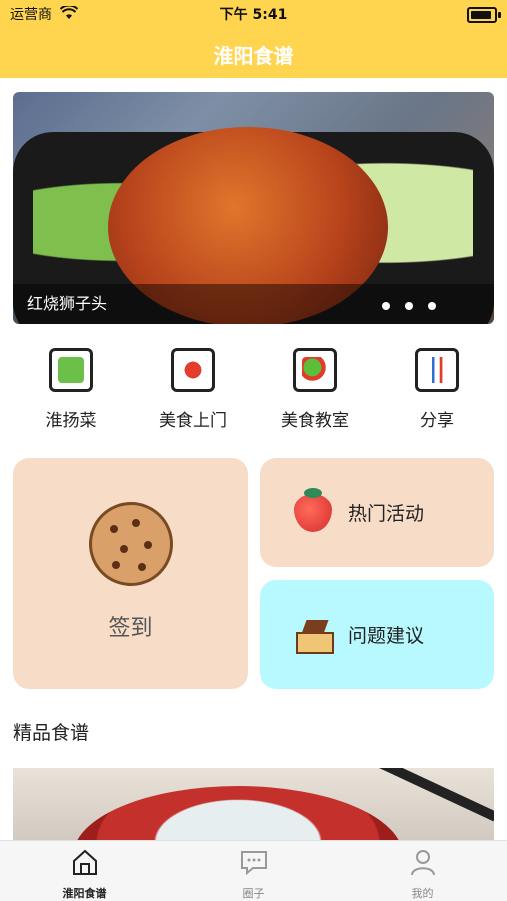 The width and height of the screenshot is (507, 901). I want to click on cookie-icon, so click(131, 544).